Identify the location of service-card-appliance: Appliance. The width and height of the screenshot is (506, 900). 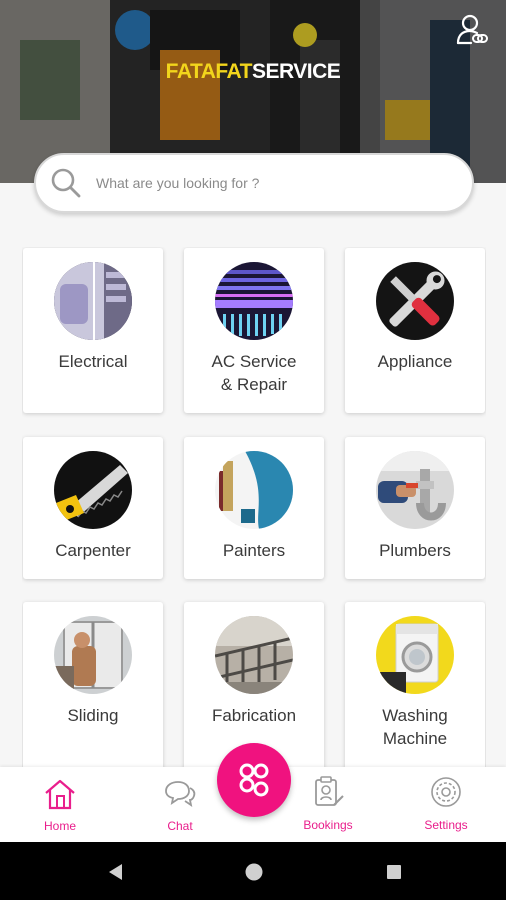
(415, 330).